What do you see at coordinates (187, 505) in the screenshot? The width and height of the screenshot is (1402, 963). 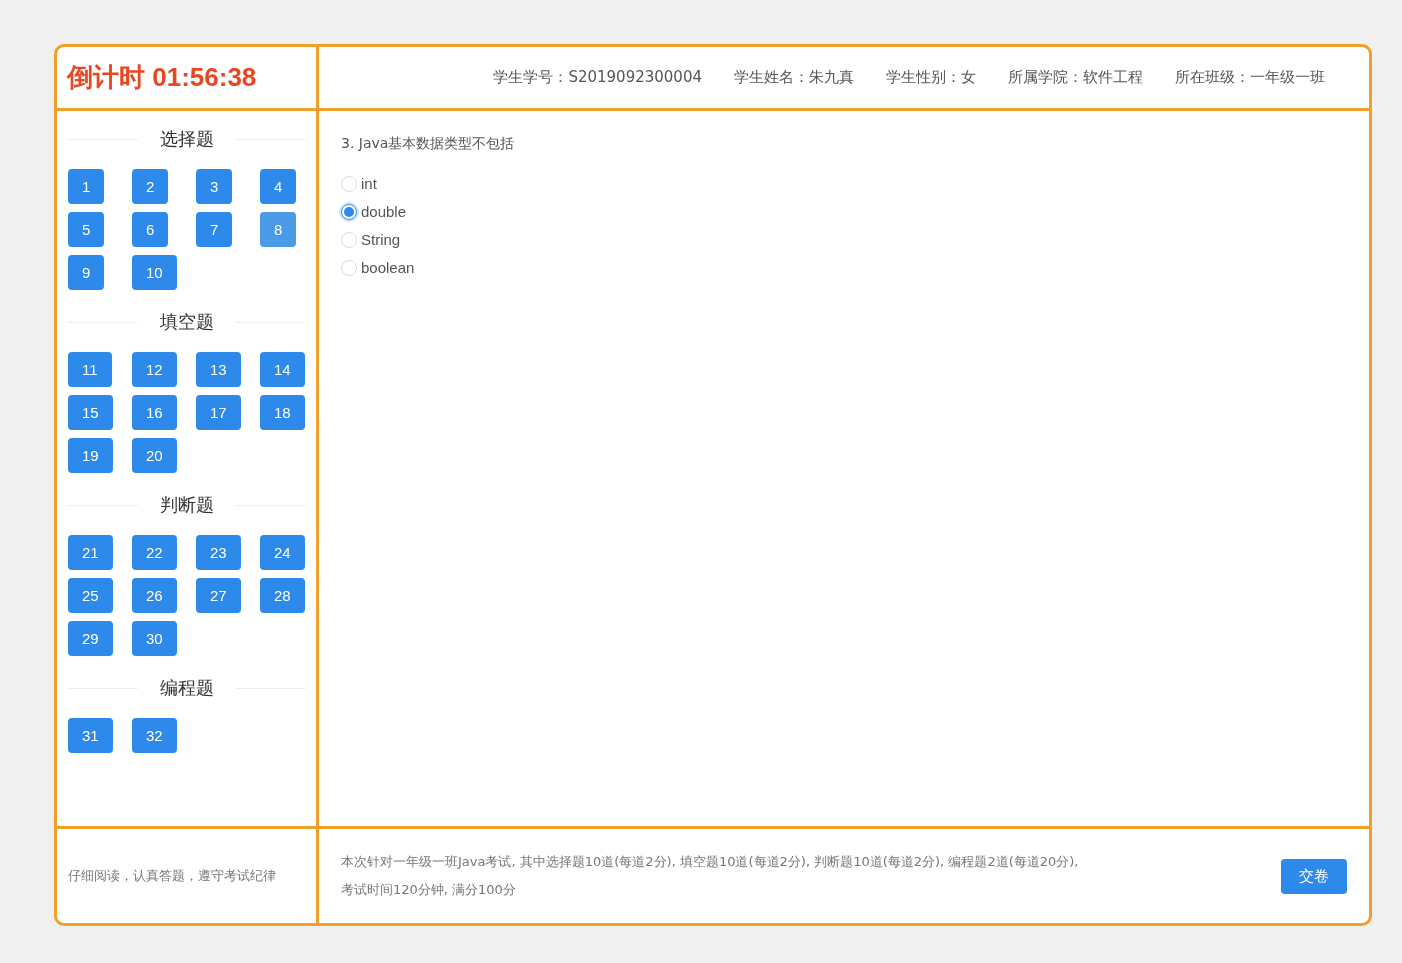 I see `section-title: 判断题` at bounding box center [187, 505].